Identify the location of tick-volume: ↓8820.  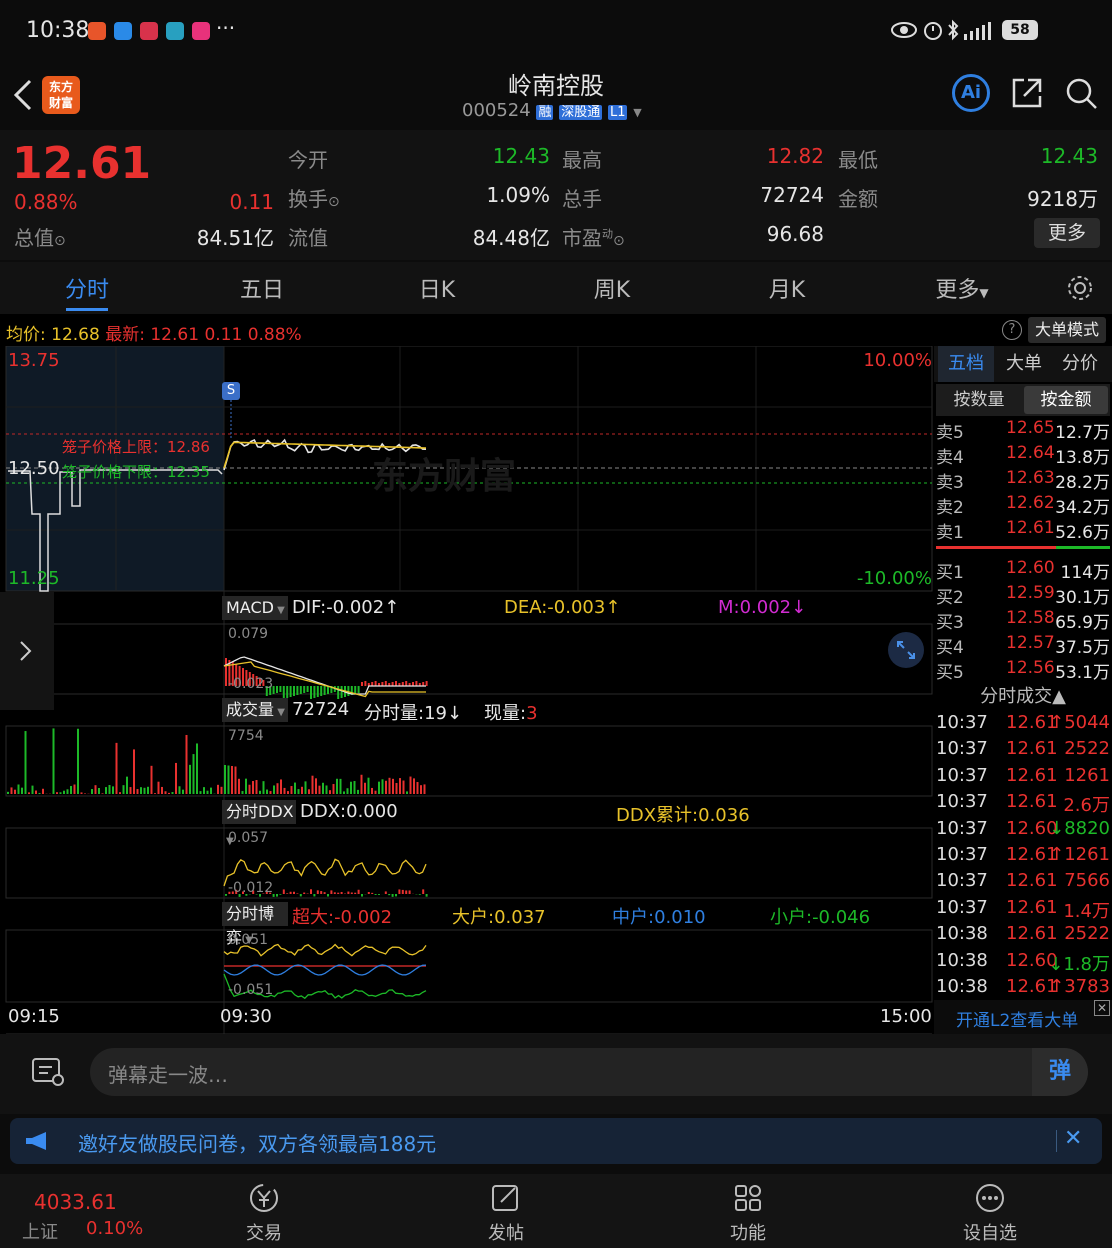
(1079, 828).